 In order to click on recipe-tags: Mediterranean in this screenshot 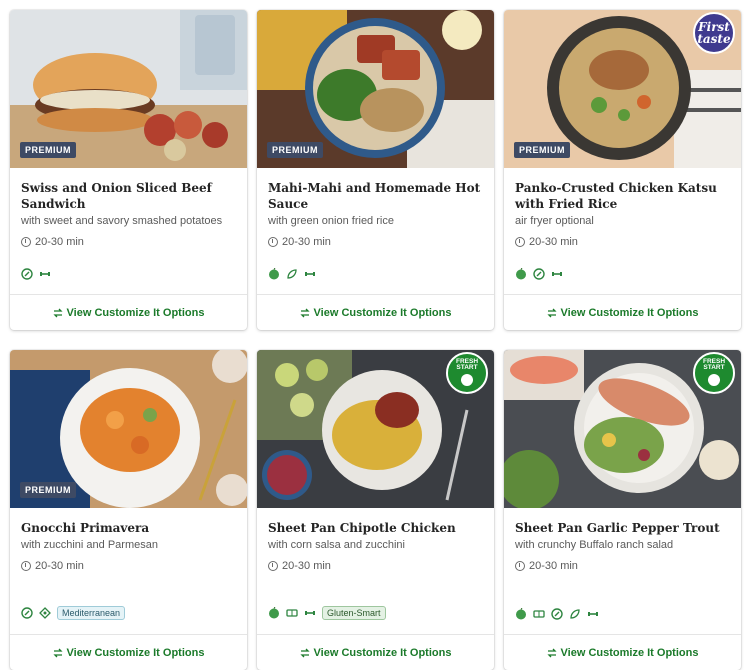, I will do `click(73, 613)`.